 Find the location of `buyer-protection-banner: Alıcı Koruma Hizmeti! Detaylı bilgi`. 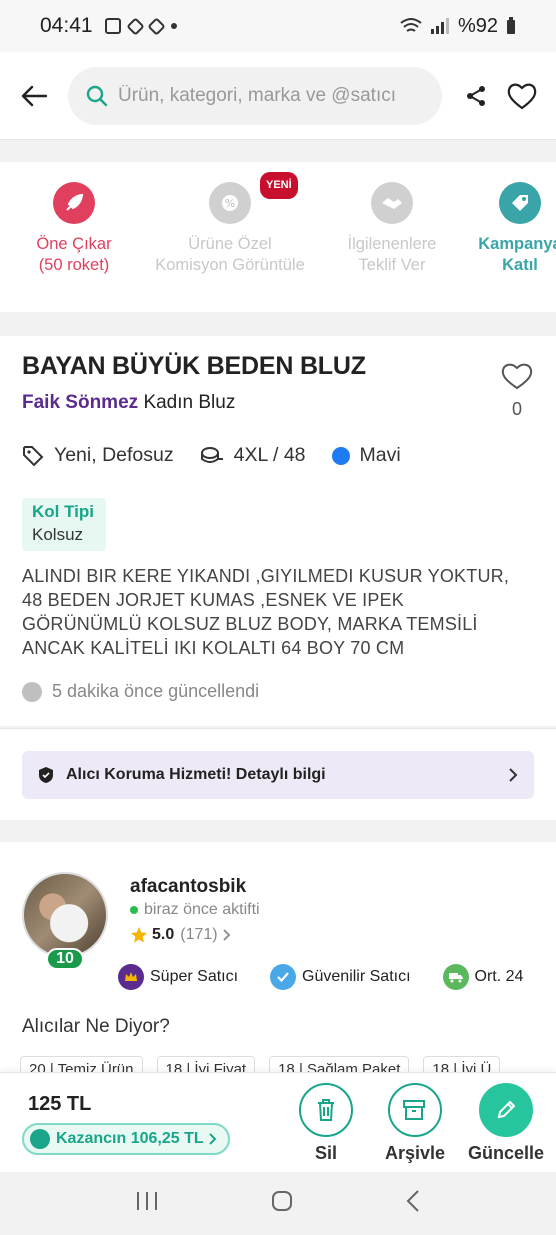

buyer-protection-banner: Alıcı Koruma Hizmeti! Detaylı bilgi is located at coordinates (278, 775).